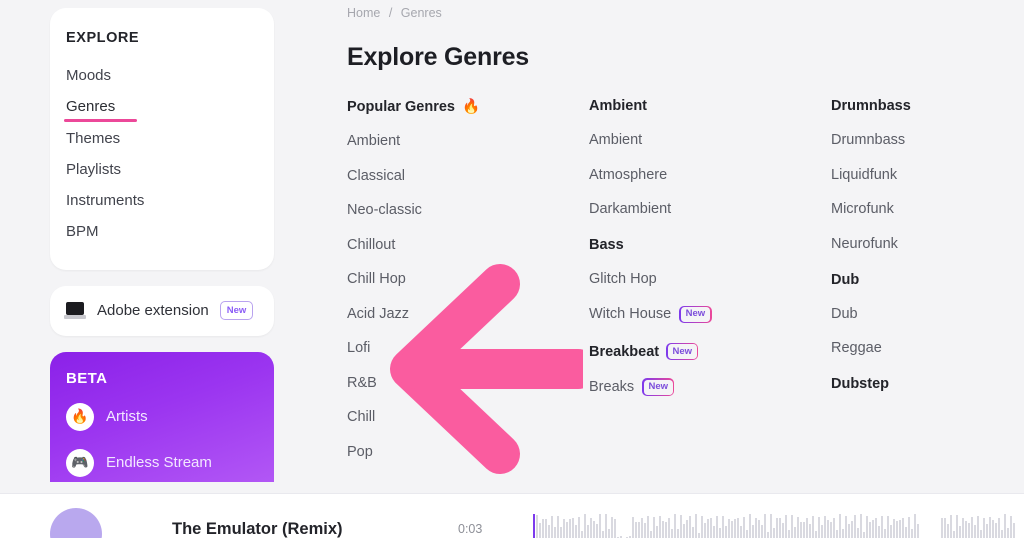 Image resolution: width=1024 pixels, height=538 pixels. Describe the element at coordinates (162, 138) in the screenshot. I see `sidebar-item-themes: Themes` at that location.